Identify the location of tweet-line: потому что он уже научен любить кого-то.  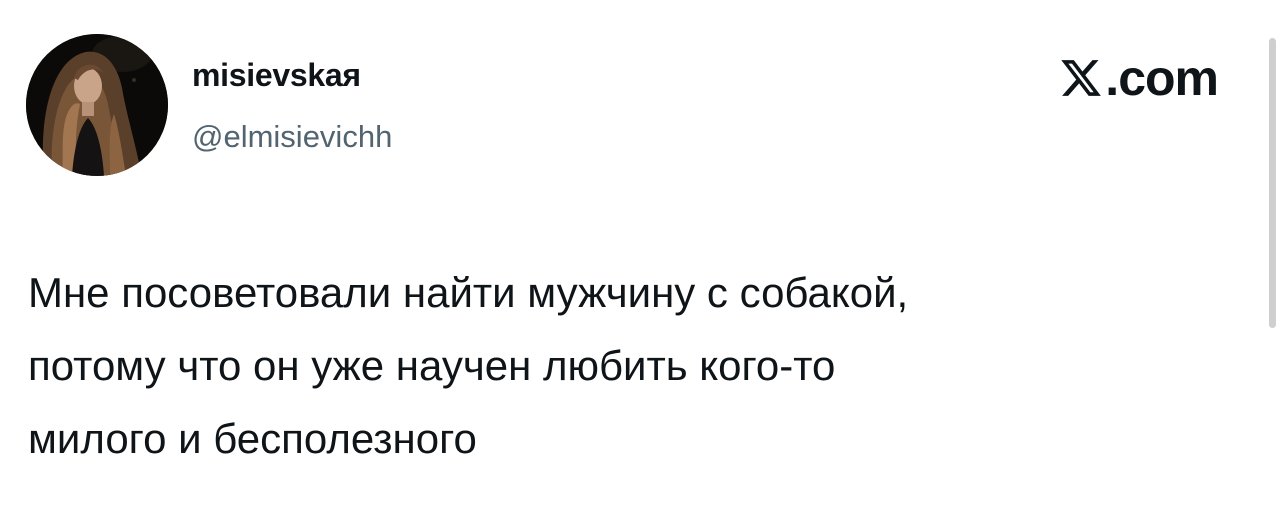
(432, 365).